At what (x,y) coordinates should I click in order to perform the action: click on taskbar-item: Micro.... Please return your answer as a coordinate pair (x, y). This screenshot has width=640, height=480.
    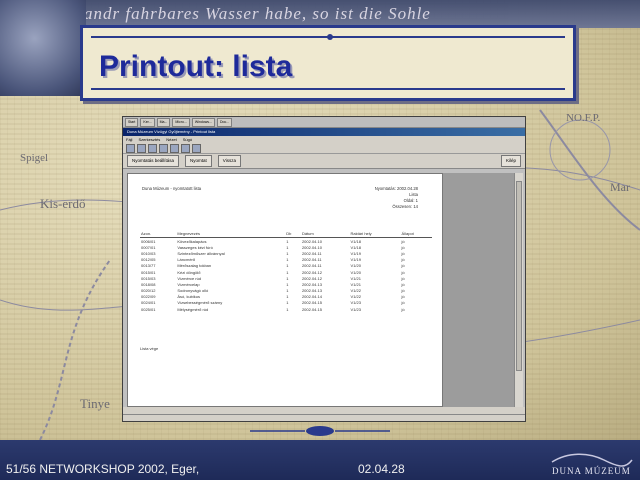
    Looking at the image, I should click on (181, 122).